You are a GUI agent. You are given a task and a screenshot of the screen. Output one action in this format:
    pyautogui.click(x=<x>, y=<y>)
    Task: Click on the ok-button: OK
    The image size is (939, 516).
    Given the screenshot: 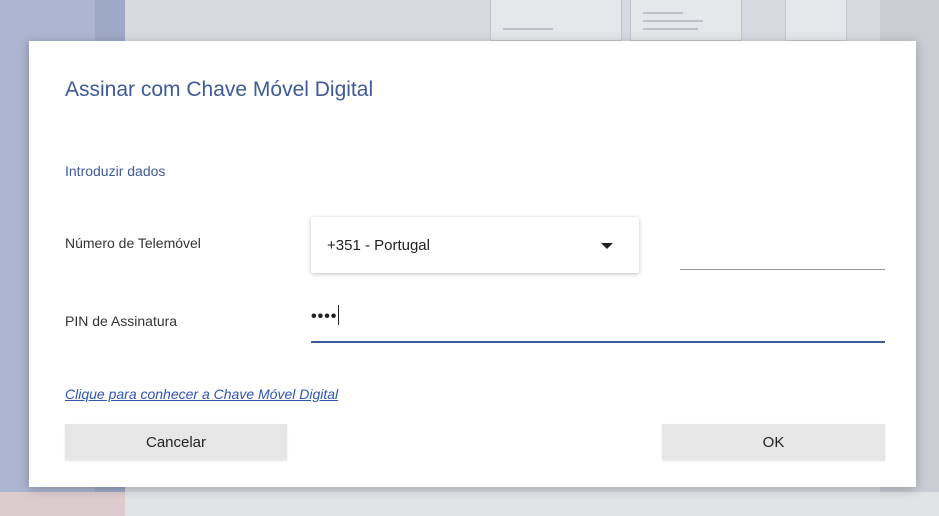 What is the action you would take?
    pyautogui.click(x=773, y=442)
    